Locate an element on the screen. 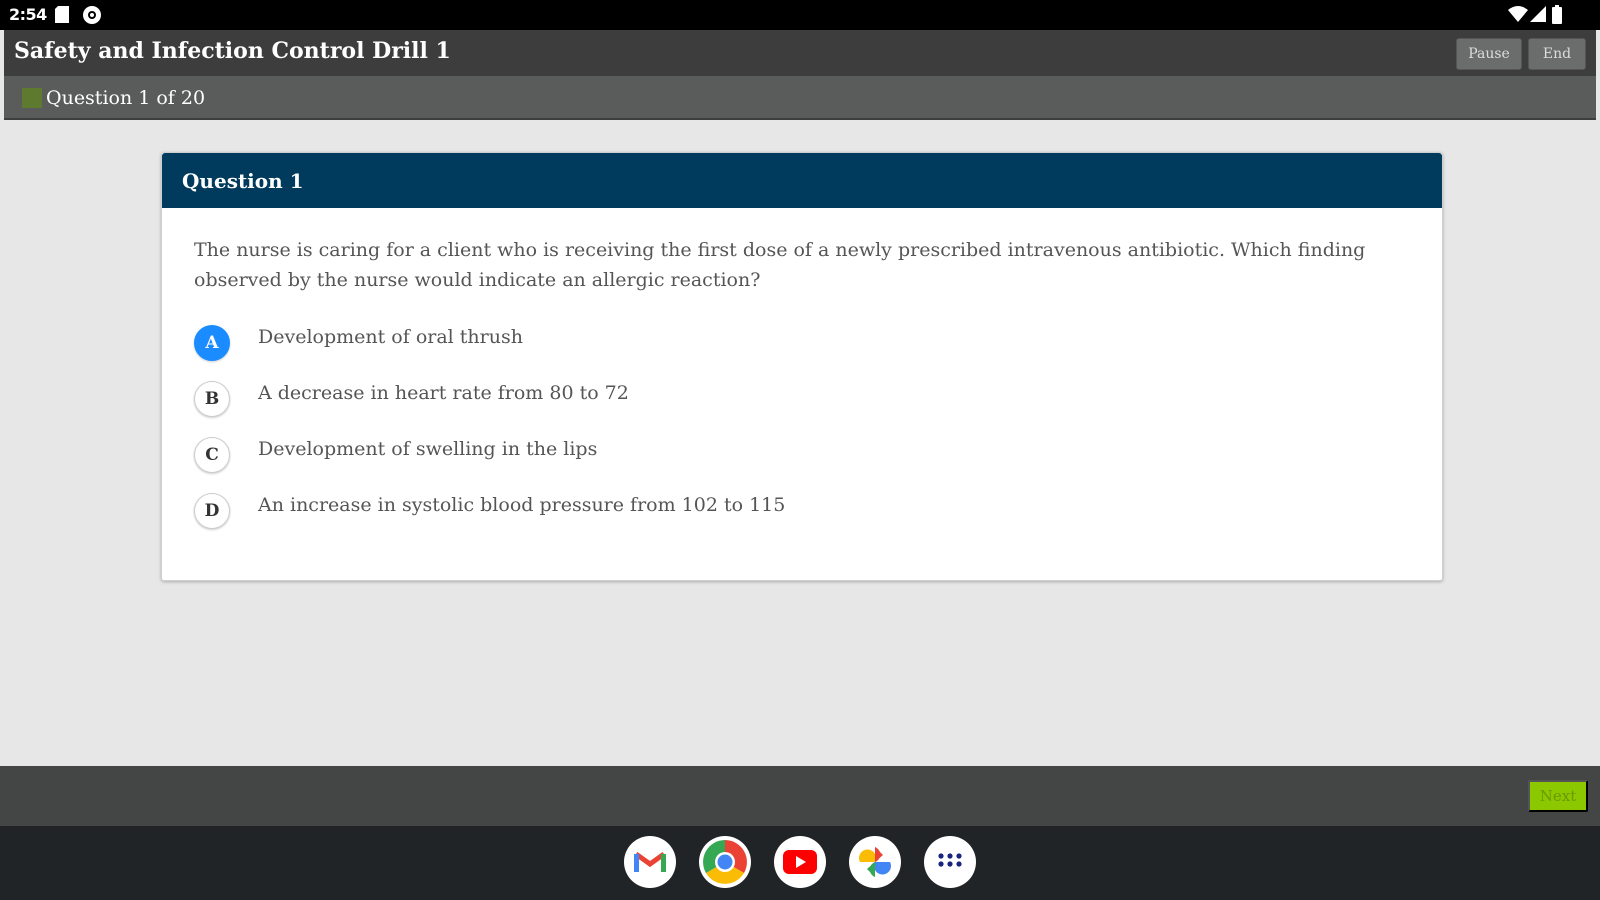 Image resolution: width=1600 pixels, height=900 pixels. app-launcher-icon is located at coordinates (950, 862).